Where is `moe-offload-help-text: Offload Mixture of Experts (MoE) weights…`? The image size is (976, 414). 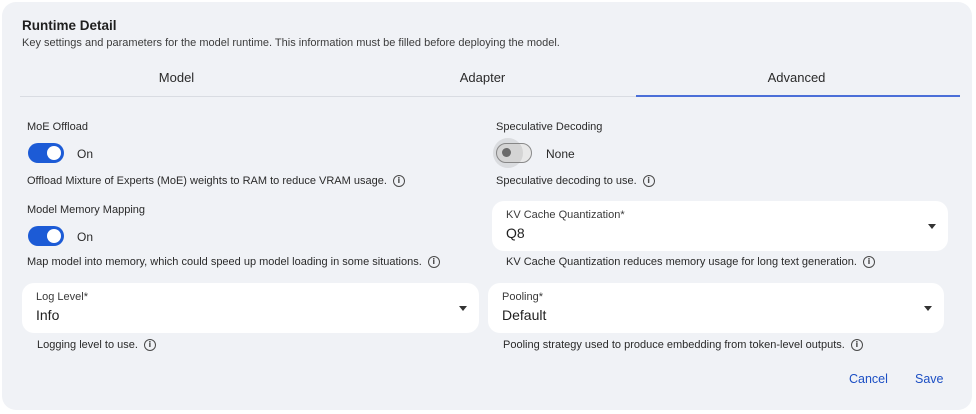 moe-offload-help-text: Offload Mixture of Experts (MoE) weights… is located at coordinates (207, 181).